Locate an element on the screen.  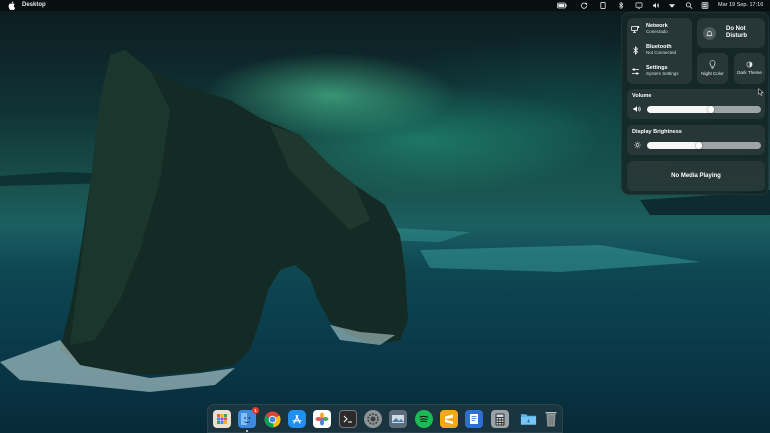
trash-icon is located at coordinates (551, 419).